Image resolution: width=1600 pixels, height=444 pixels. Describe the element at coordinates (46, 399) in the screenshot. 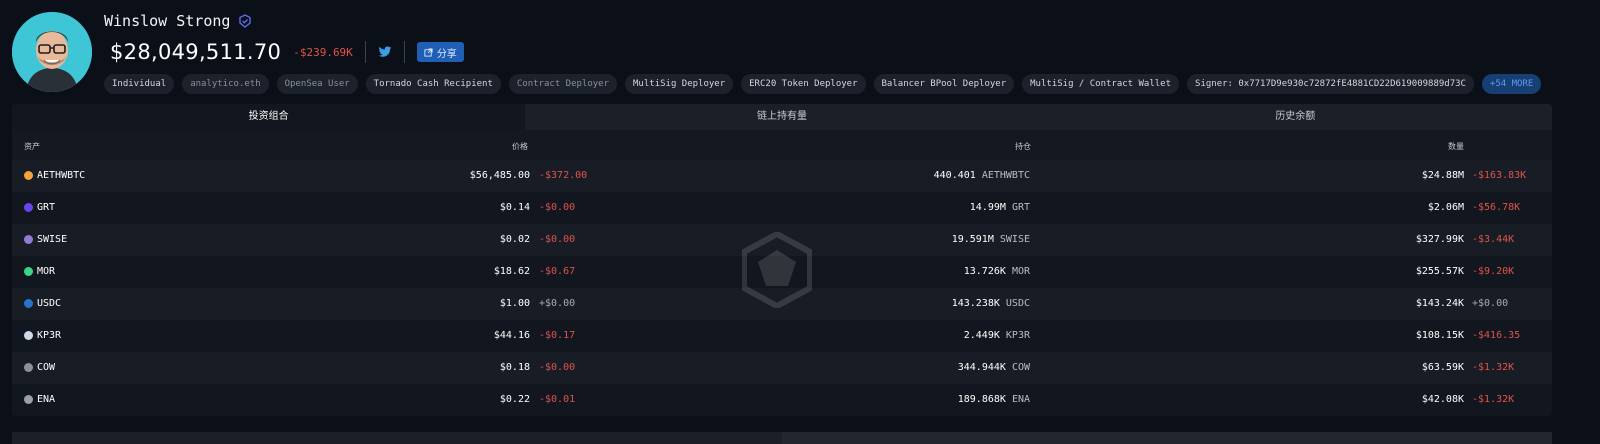

I see `asset-name: ENA` at that location.